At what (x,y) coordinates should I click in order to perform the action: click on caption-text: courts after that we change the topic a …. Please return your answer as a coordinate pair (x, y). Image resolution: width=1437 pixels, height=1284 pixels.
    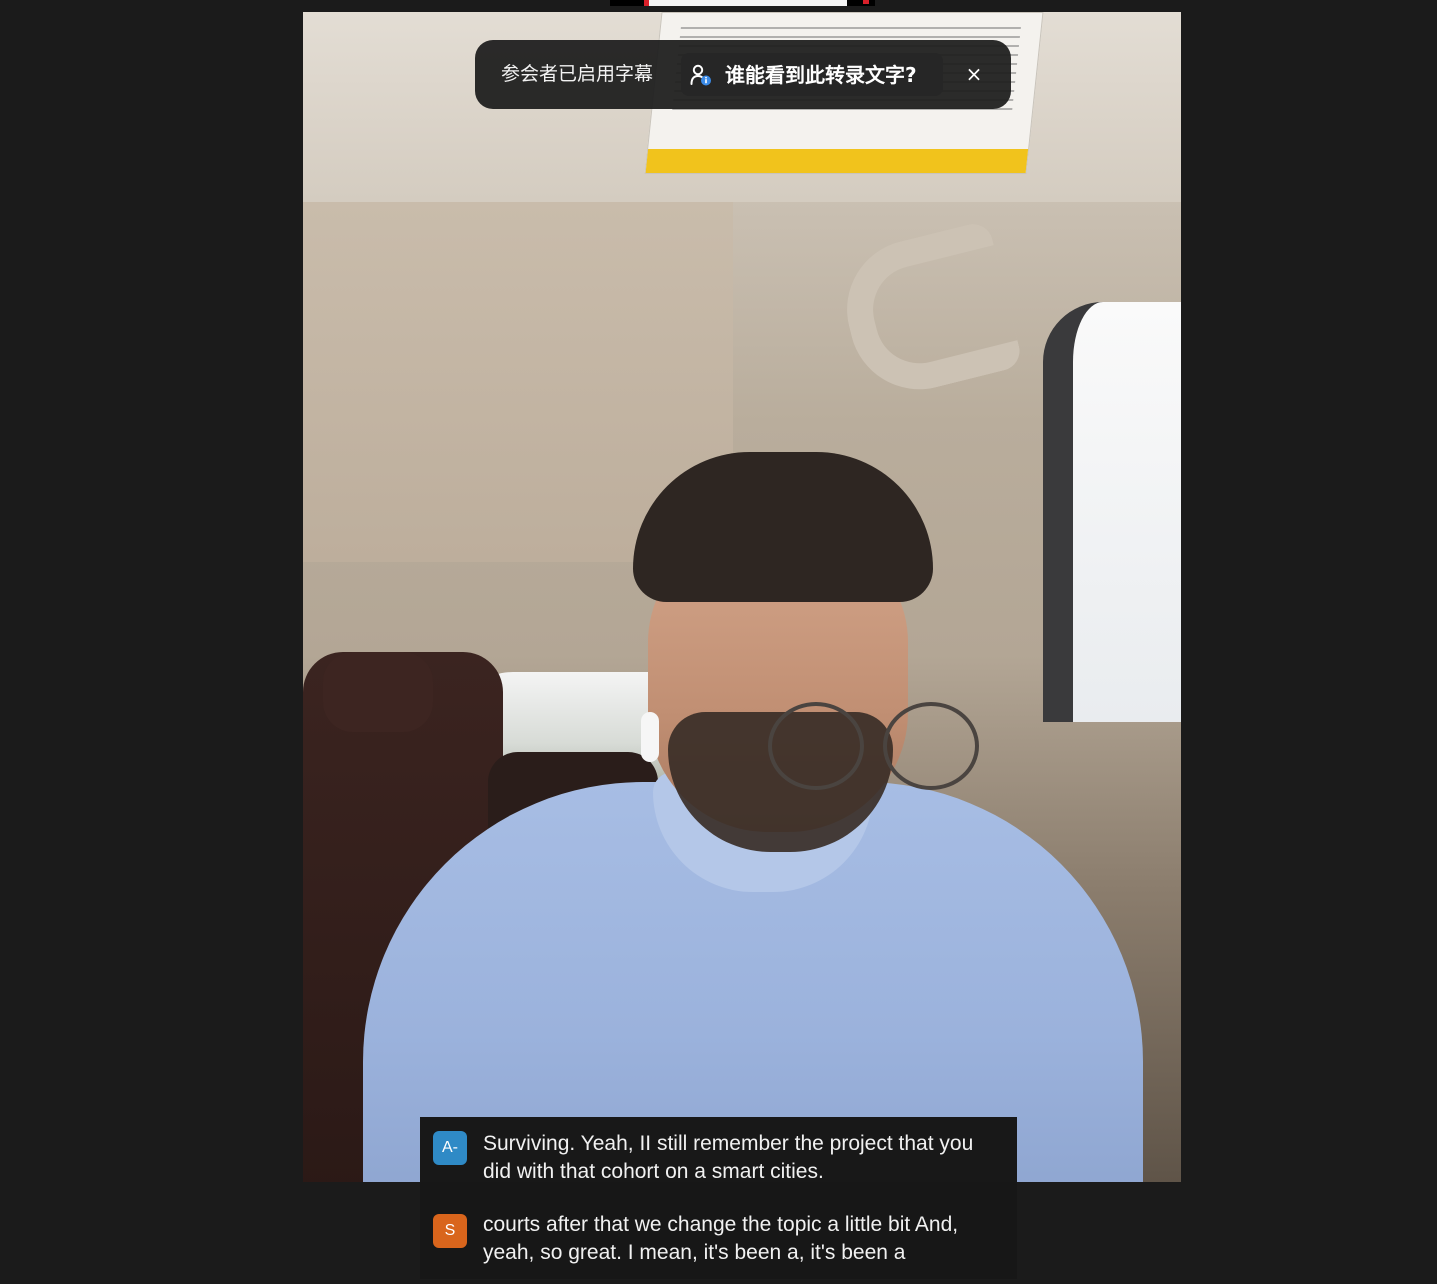
    Looking at the image, I should click on (721, 1238).